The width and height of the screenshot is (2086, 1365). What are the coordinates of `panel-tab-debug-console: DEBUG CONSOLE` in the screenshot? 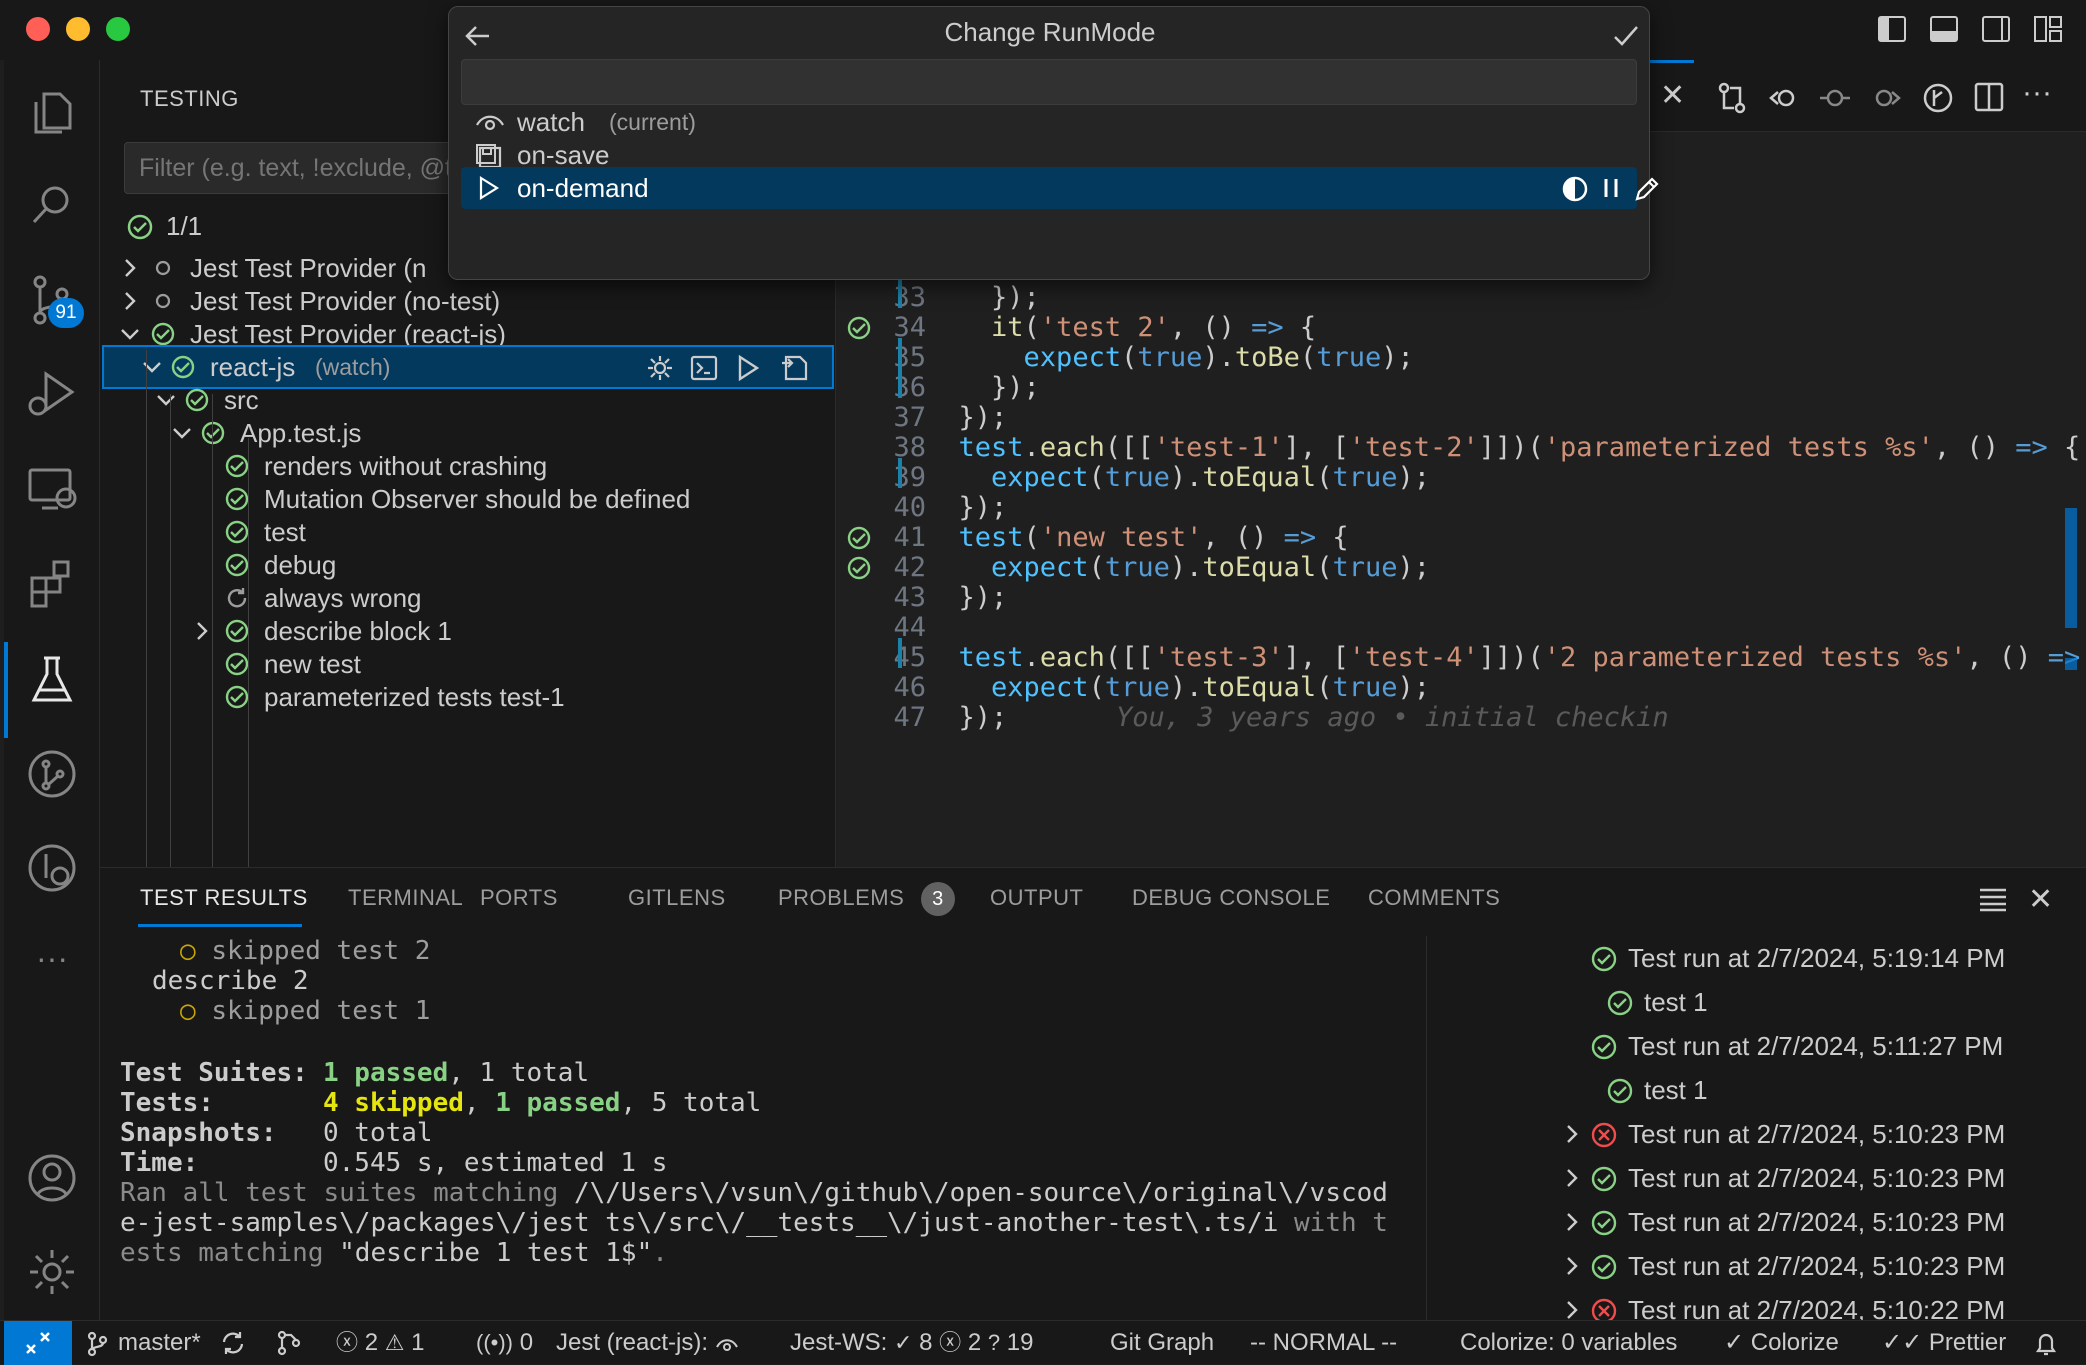 It's located at (1231, 898).